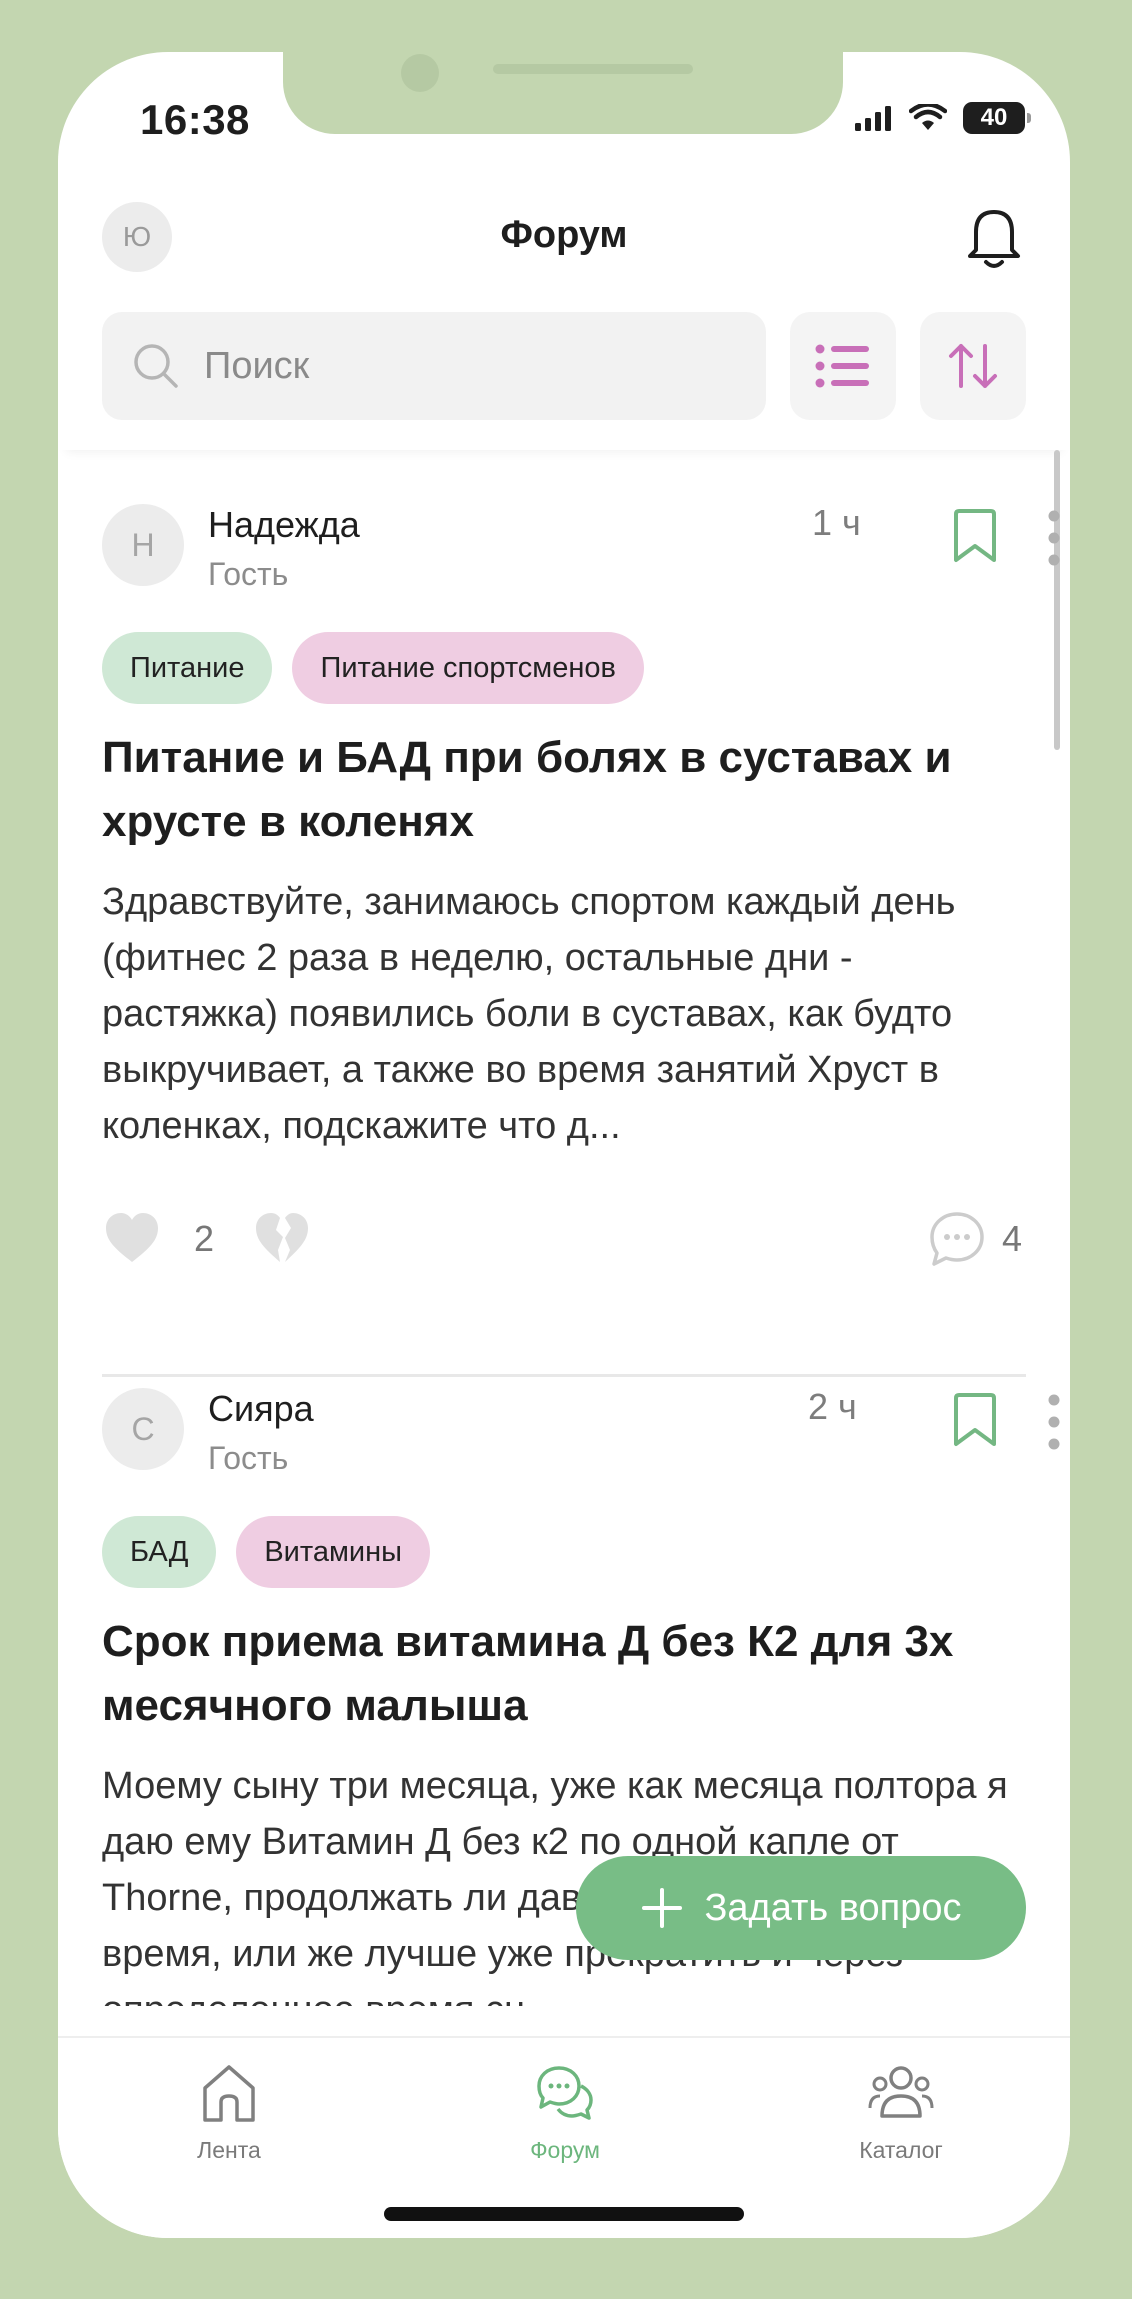 The image size is (1132, 2299). What do you see at coordinates (282, 1238) in the screenshot?
I see `broken-heart-icon` at bounding box center [282, 1238].